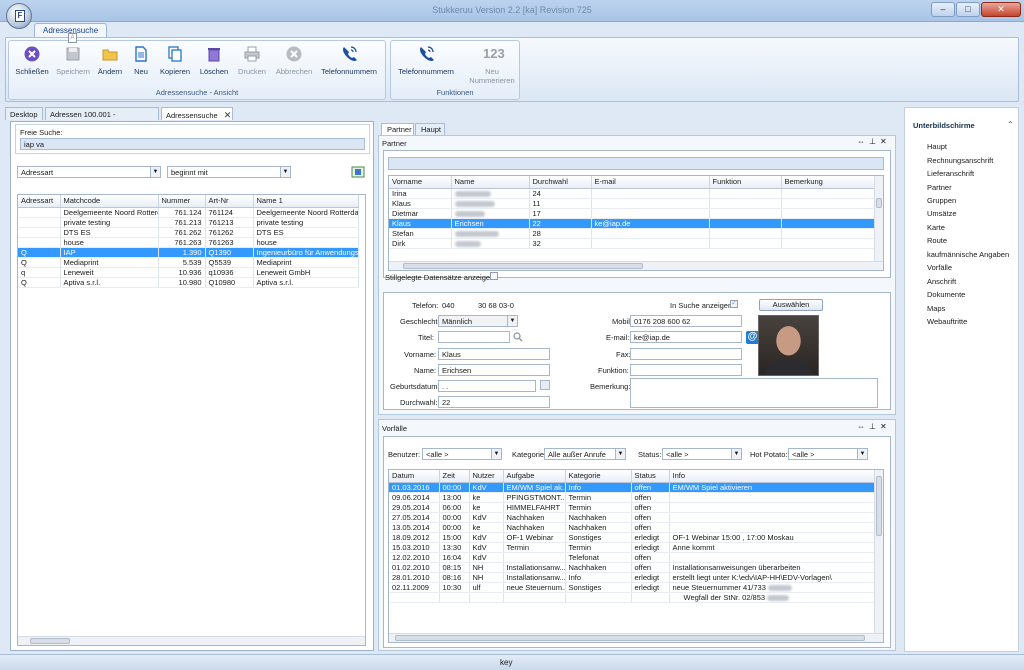  What do you see at coordinates (828, 182) in the screenshot?
I see `column-header-bemerkung: Bemerkung` at bounding box center [828, 182].